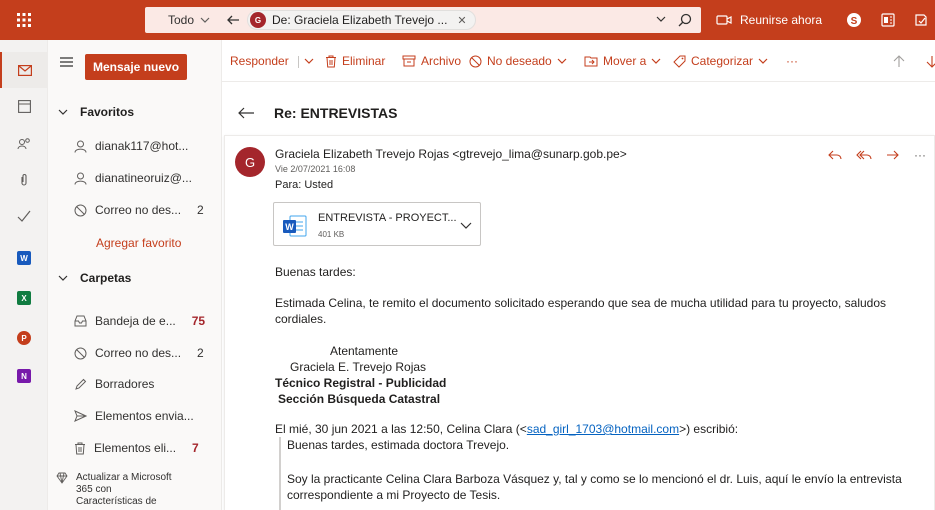 Image resolution: width=935 pixels, height=510 pixels. Describe the element at coordinates (24, 20) in the screenshot. I see `app-launcher-icon` at that location.